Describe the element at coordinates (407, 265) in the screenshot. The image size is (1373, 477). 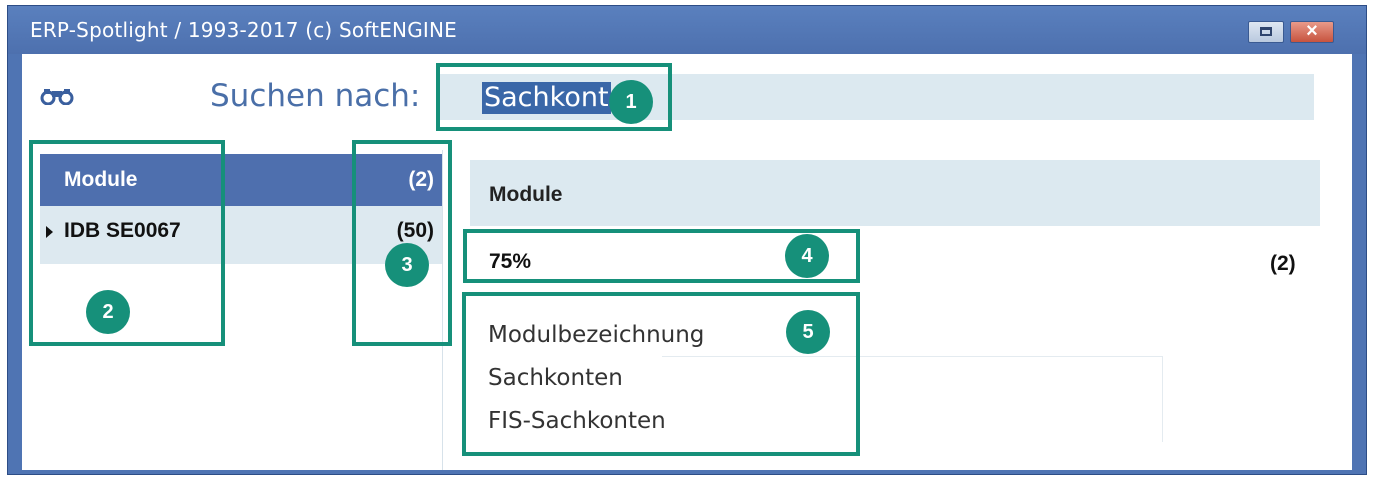
I see `callout-number-3: 3` at that location.